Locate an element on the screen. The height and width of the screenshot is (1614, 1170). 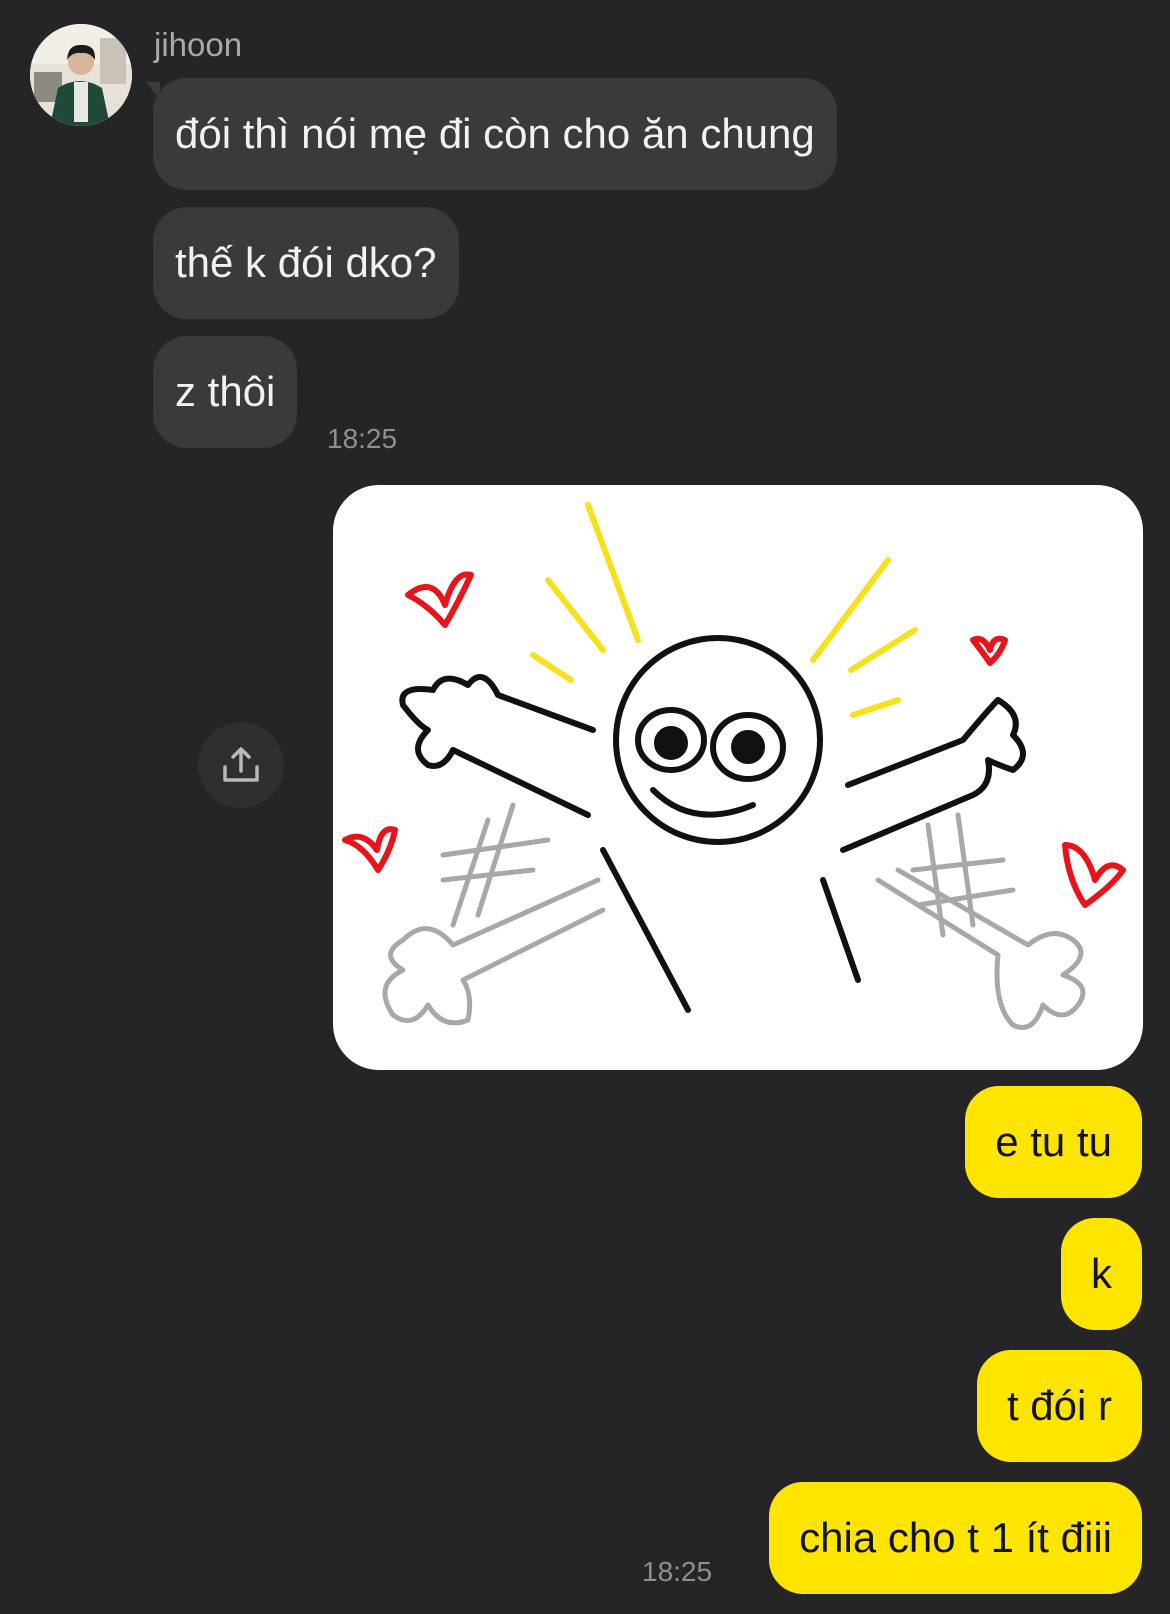
incoming-message: đói thì nói mẹ đi còn cho ăn chung is located at coordinates (495, 134).